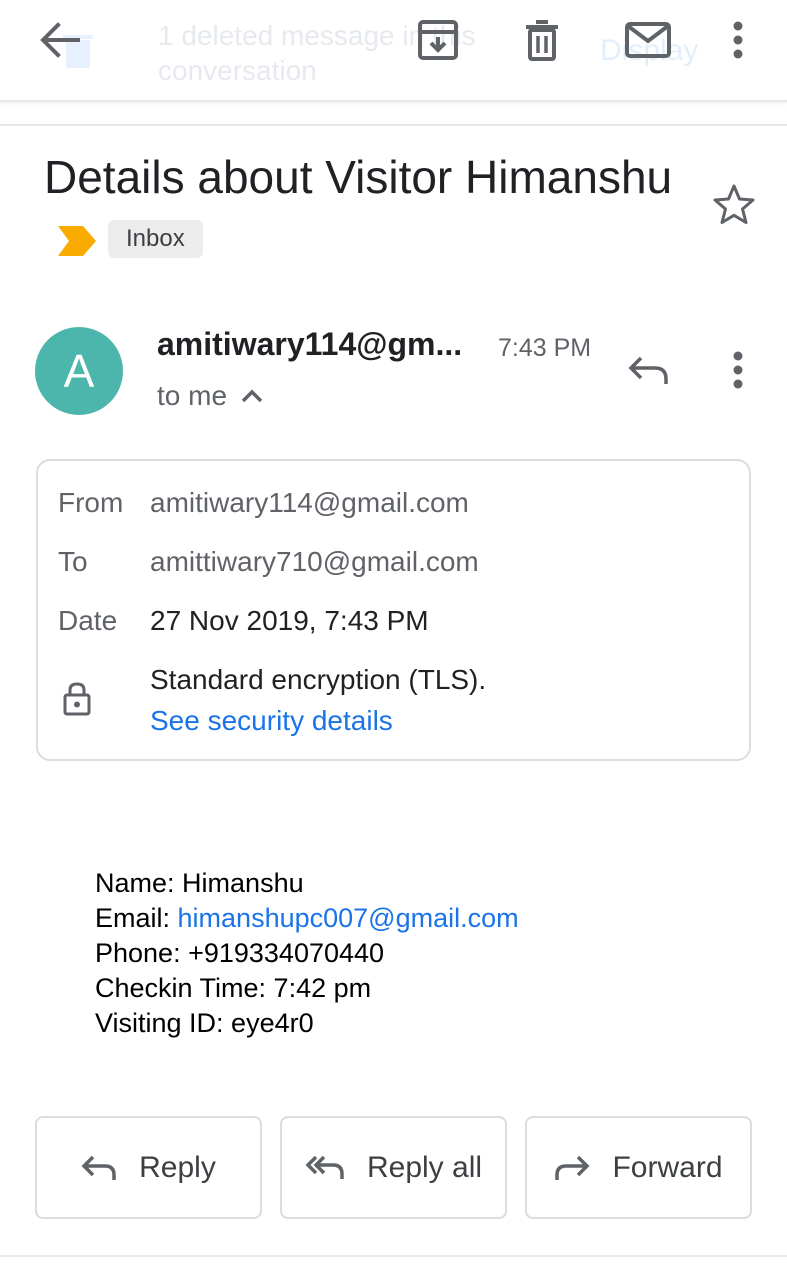  What do you see at coordinates (155, 238) in the screenshot?
I see `inbox-label-chip: Inbox` at bounding box center [155, 238].